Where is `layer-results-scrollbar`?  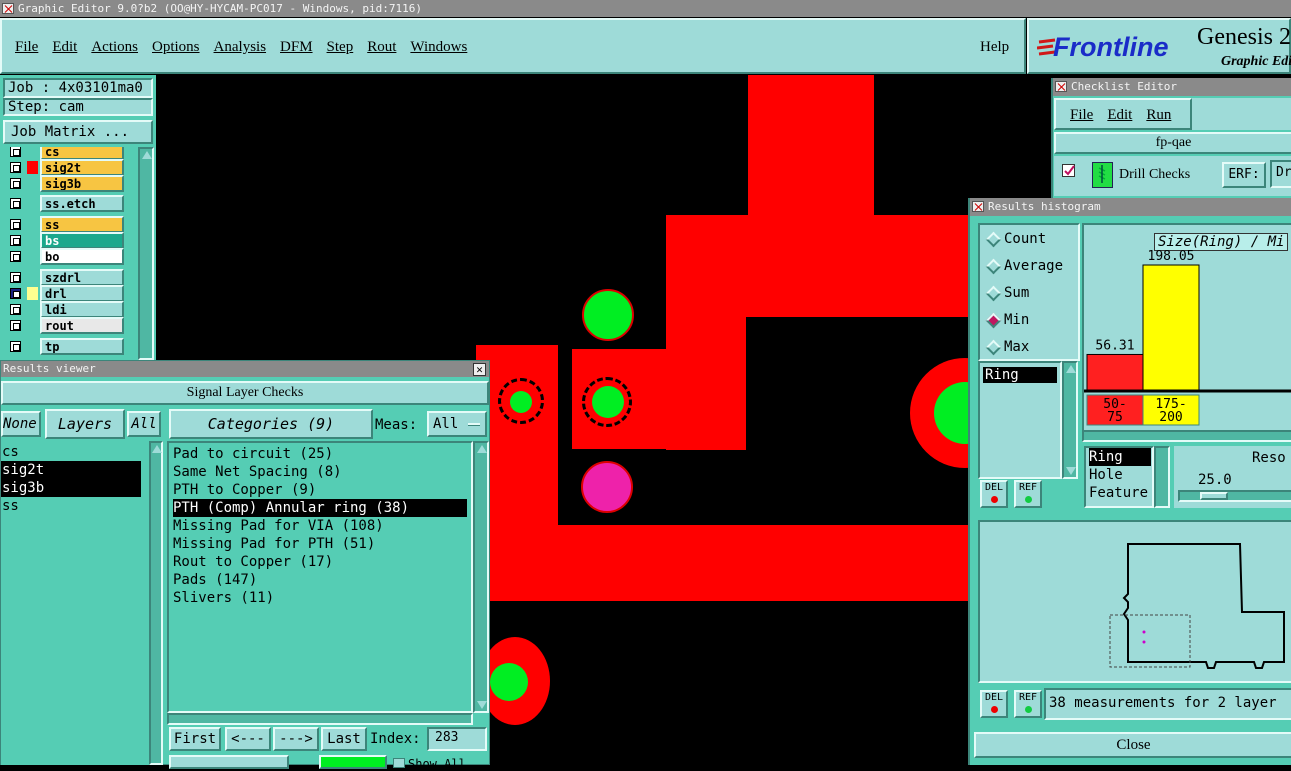 layer-results-scrollbar is located at coordinates (156, 603).